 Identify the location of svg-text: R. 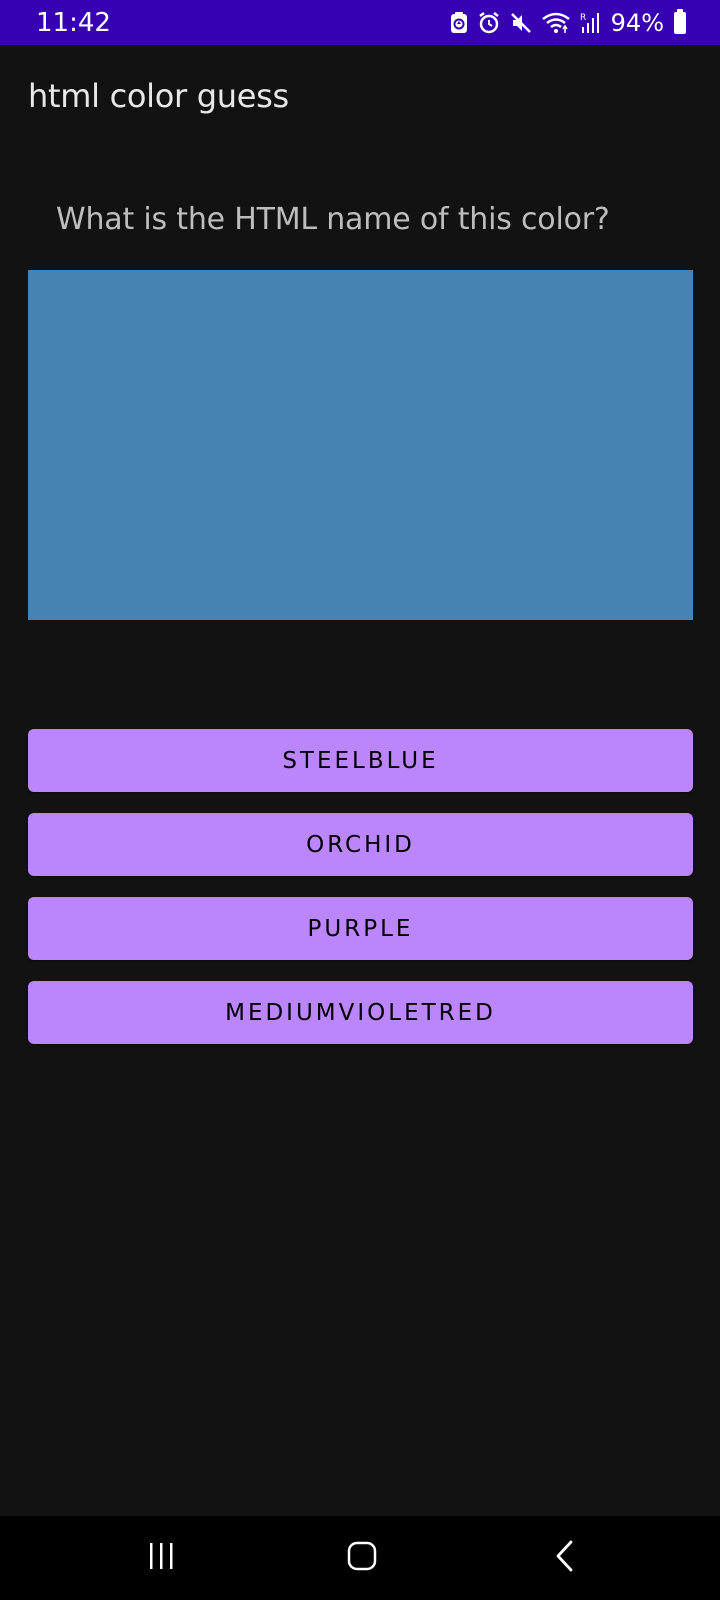
(583, 18).